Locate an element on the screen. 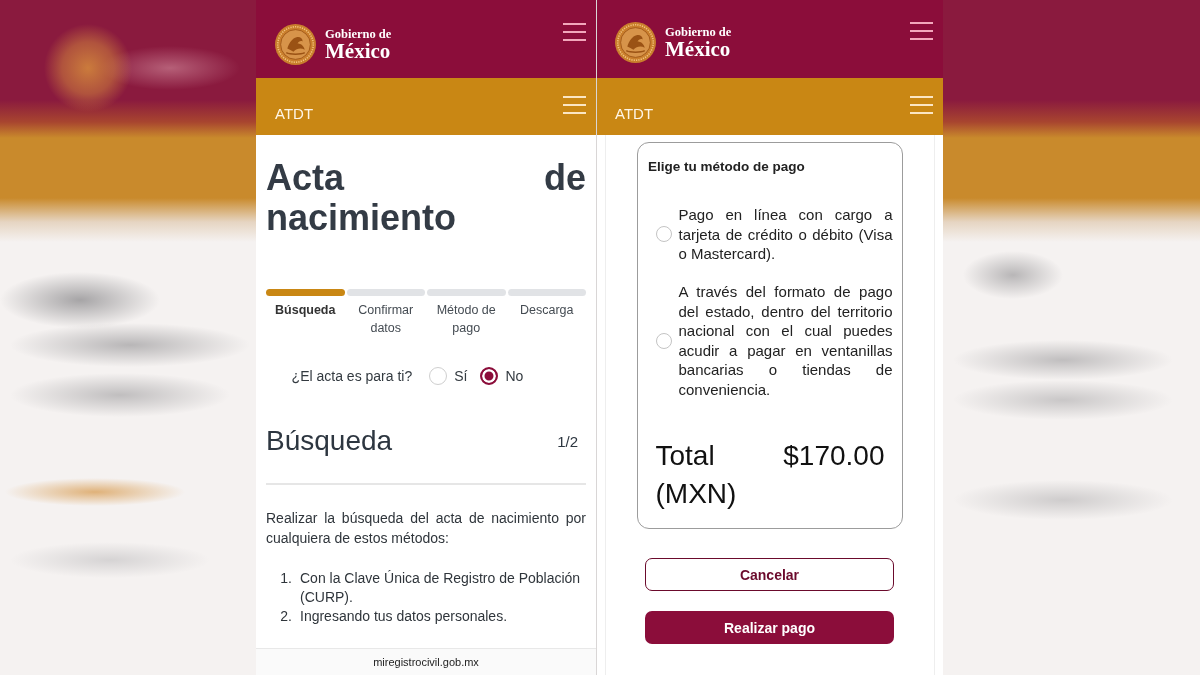 The image size is (1200, 675). page-counter: 1/2 is located at coordinates (567, 441).